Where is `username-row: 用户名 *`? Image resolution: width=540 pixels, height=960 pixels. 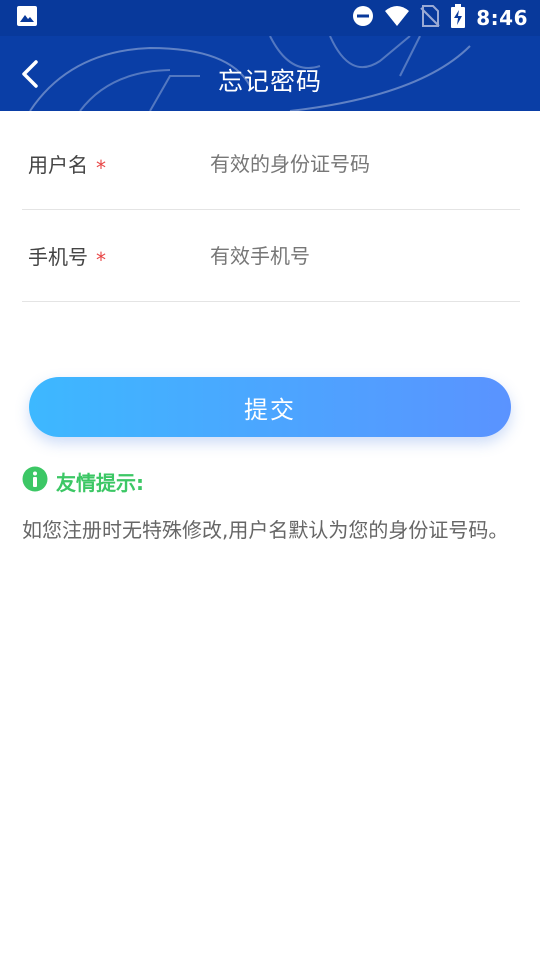
username-row: 用户名 * is located at coordinates (271, 164).